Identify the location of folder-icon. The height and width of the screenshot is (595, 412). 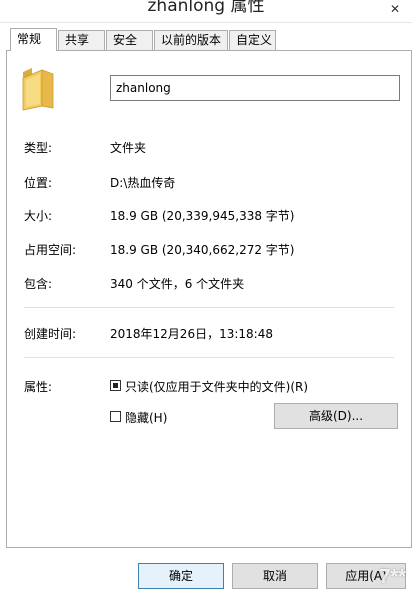
(38, 89).